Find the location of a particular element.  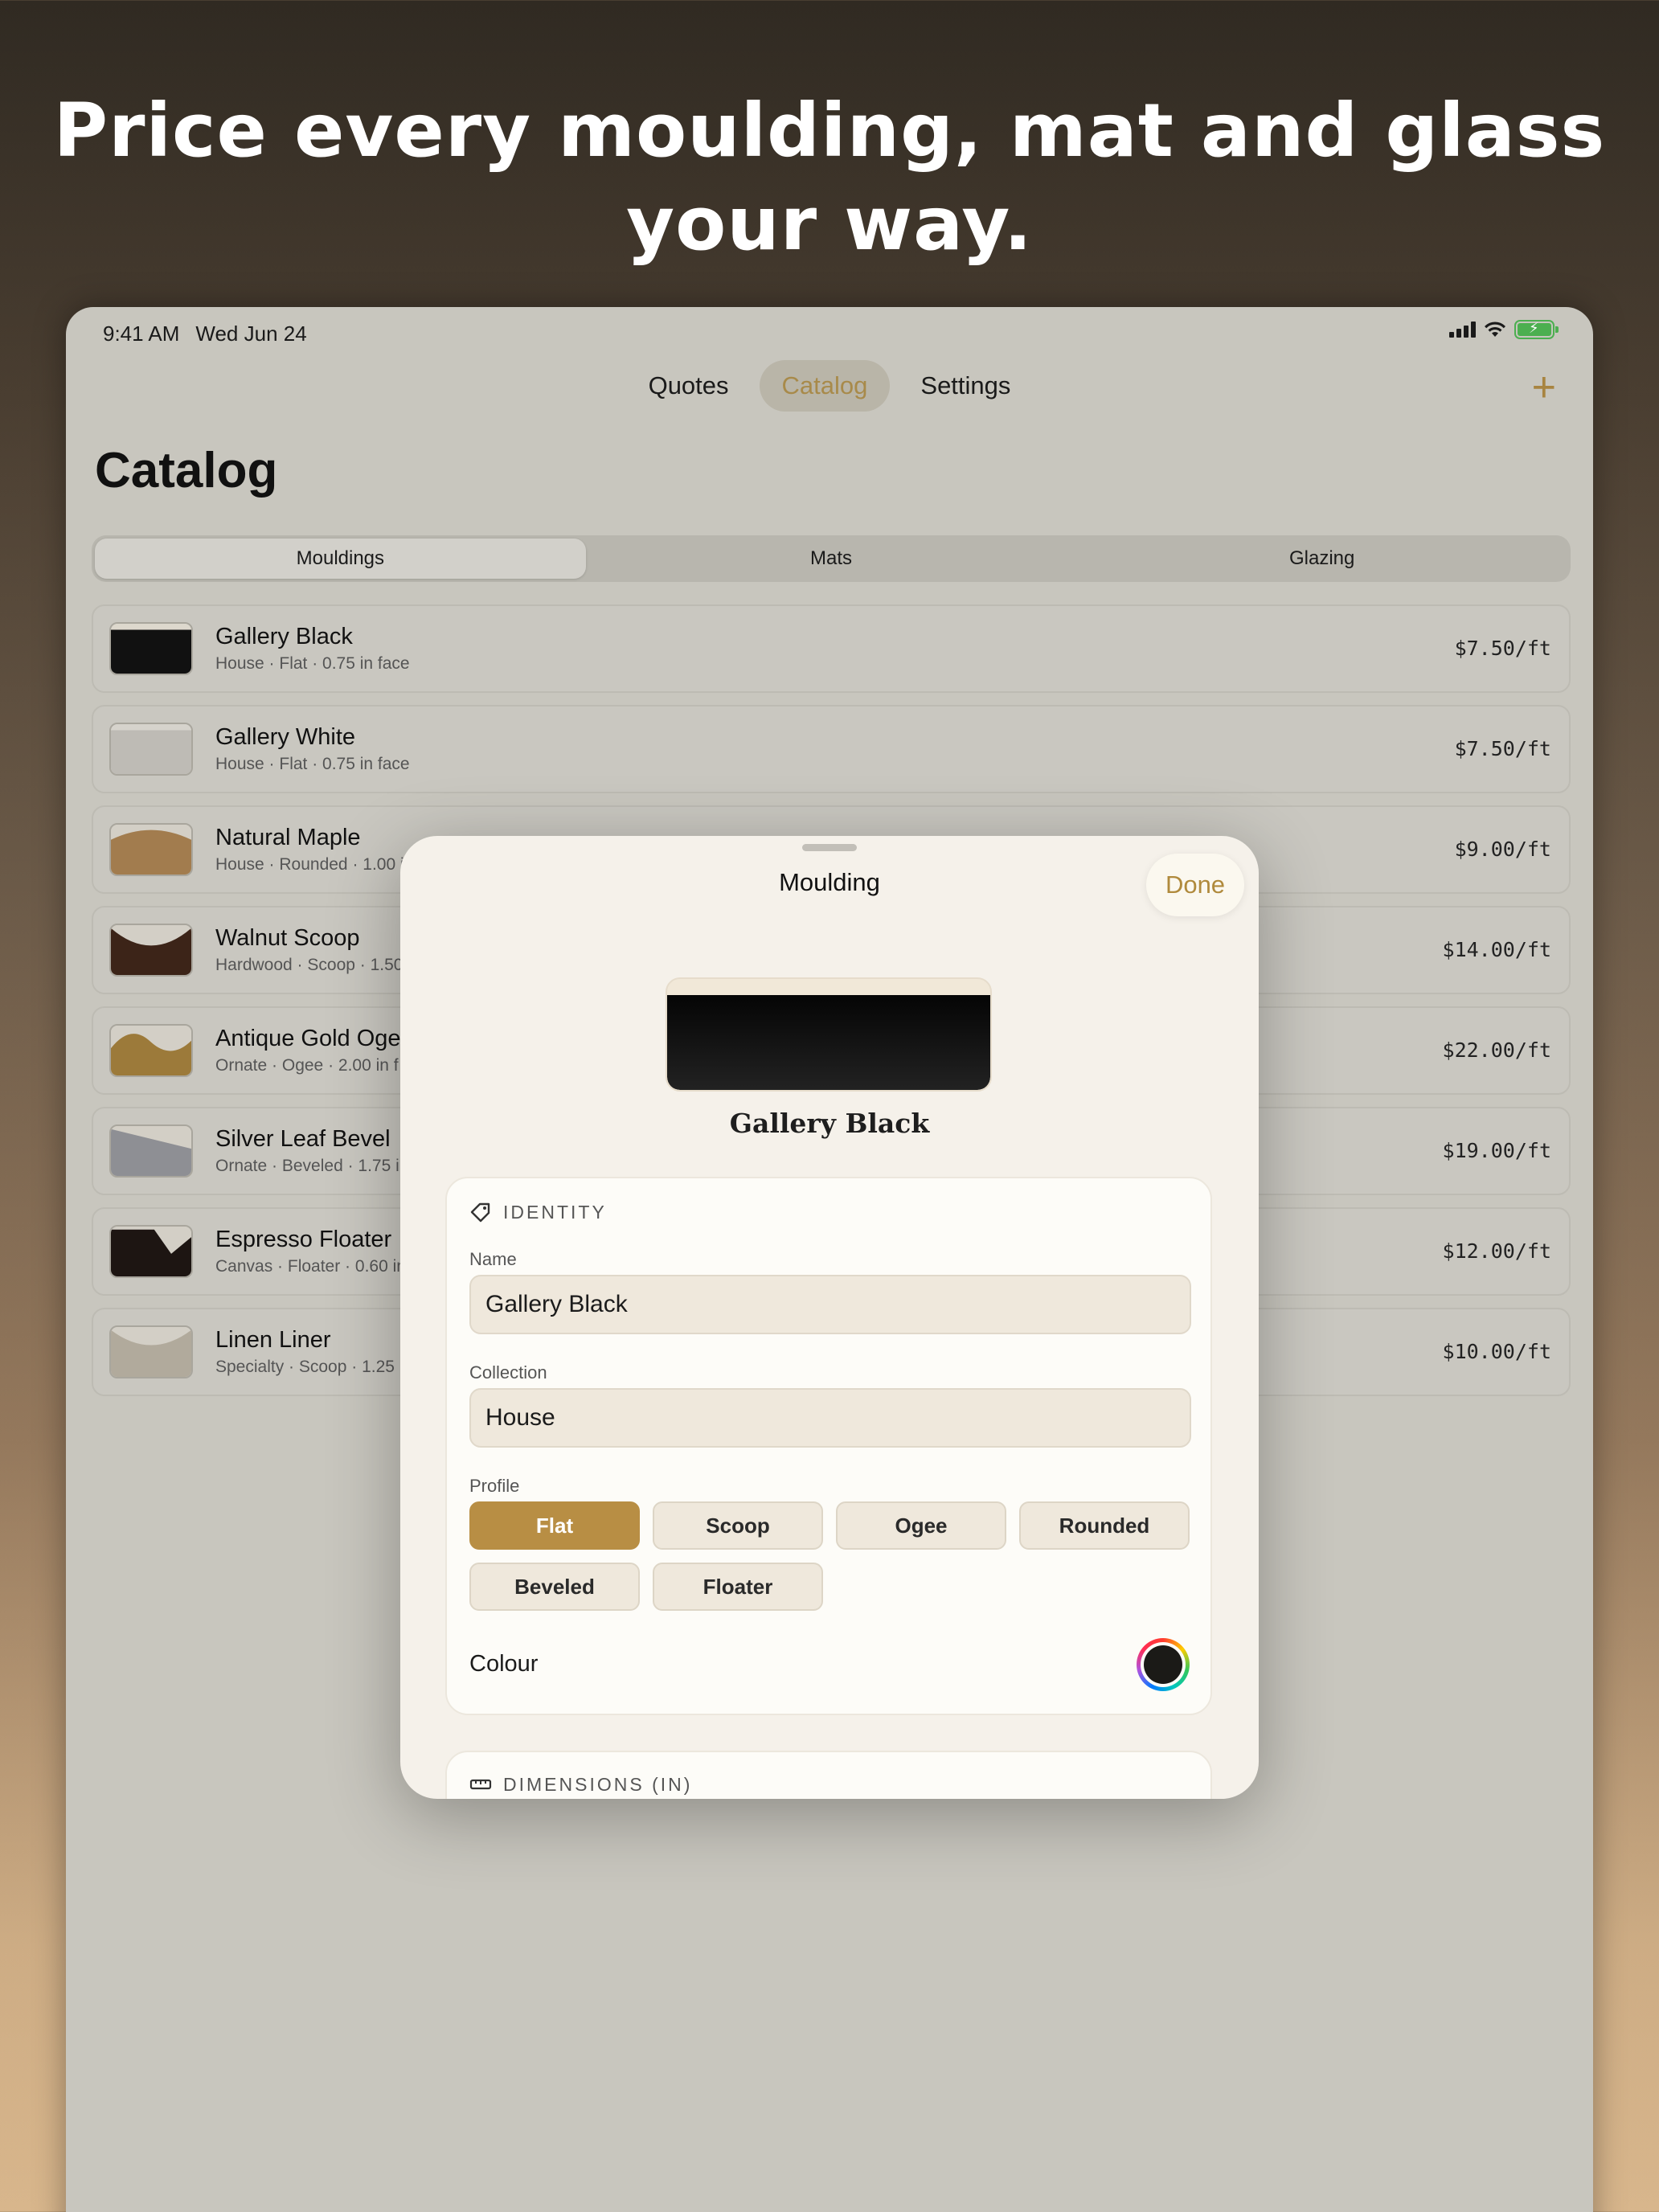

tab-quotes: Quotes is located at coordinates (689, 386).